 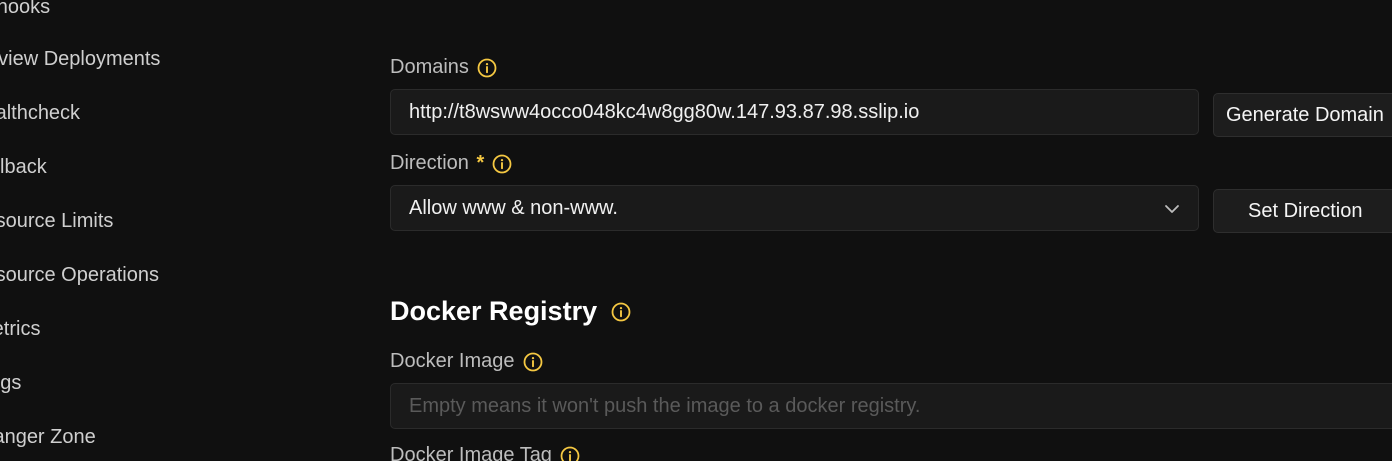 I want to click on generate-domain-button: Generate Domain, so click(x=1302, y=115).